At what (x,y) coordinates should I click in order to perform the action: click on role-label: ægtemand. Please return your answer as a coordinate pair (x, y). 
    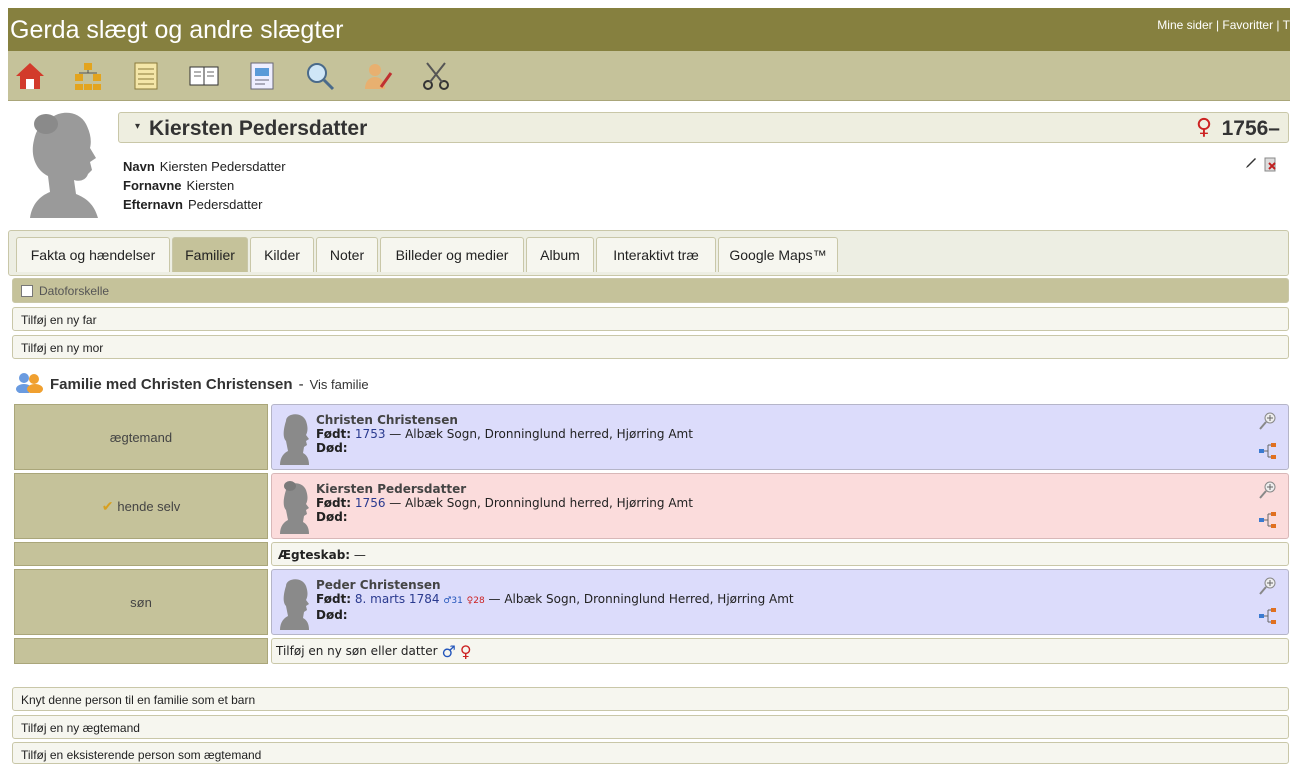
    Looking at the image, I should click on (141, 437).